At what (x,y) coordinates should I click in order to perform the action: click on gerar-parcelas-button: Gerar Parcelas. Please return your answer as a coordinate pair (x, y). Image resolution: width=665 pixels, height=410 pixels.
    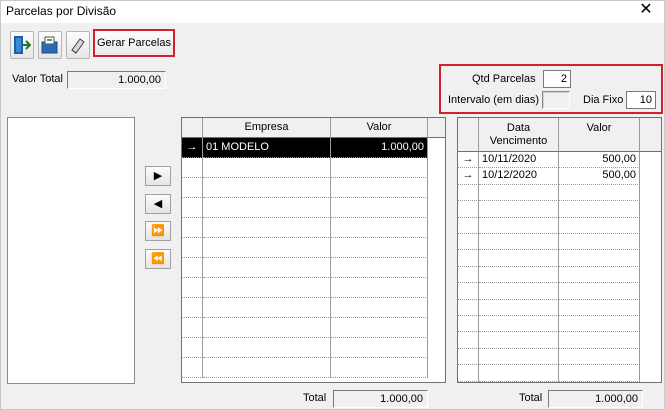
    Looking at the image, I should click on (134, 43).